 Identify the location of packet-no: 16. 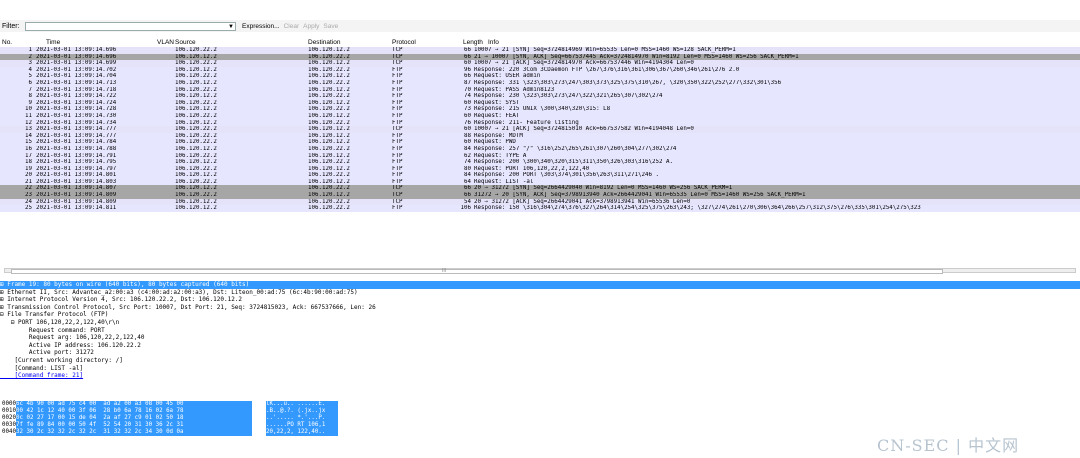
(28, 148).